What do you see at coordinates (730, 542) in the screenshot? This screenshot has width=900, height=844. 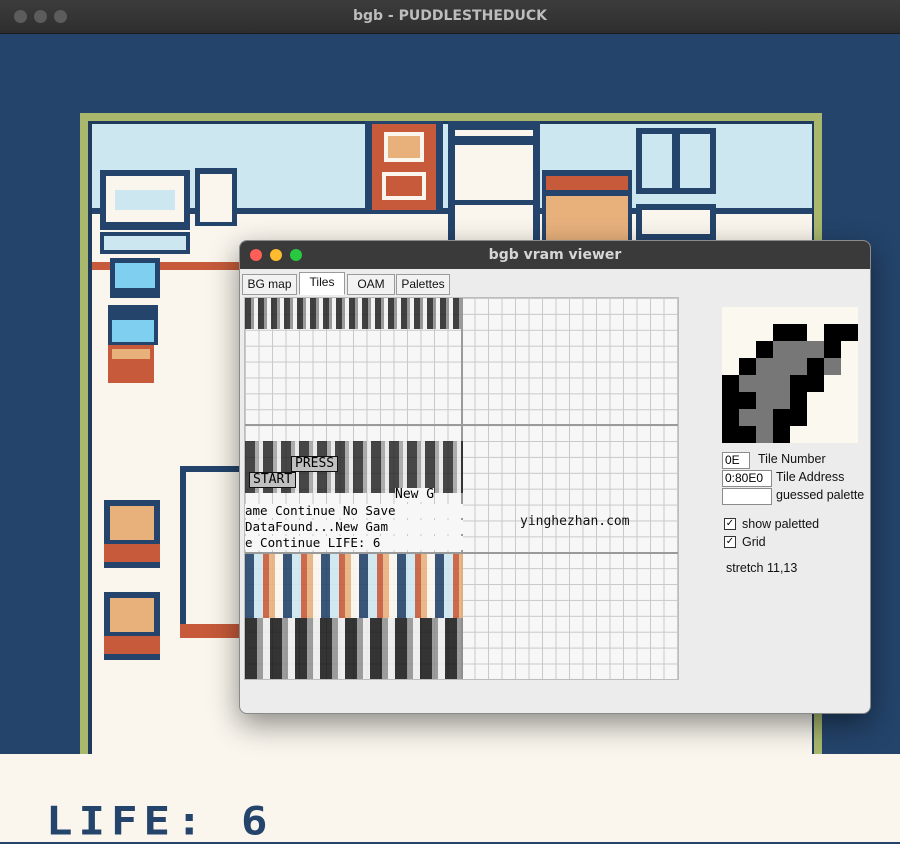 I see `grid-checkbox: ✓` at bounding box center [730, 542].